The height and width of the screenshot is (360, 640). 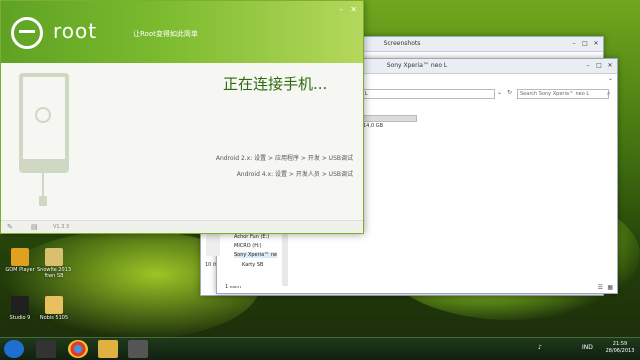 What do you see at coordinates (46, 349) in the screenshot?
I see `media-player-icon` at bounding box center [46, 349].